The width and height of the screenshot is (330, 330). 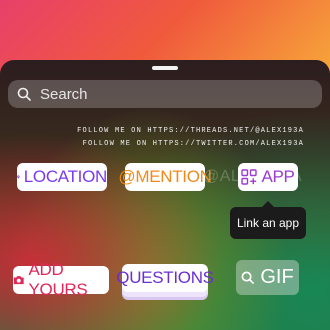 I want to click on gif-sticker-label: GIF, so click(x=277, y=277).